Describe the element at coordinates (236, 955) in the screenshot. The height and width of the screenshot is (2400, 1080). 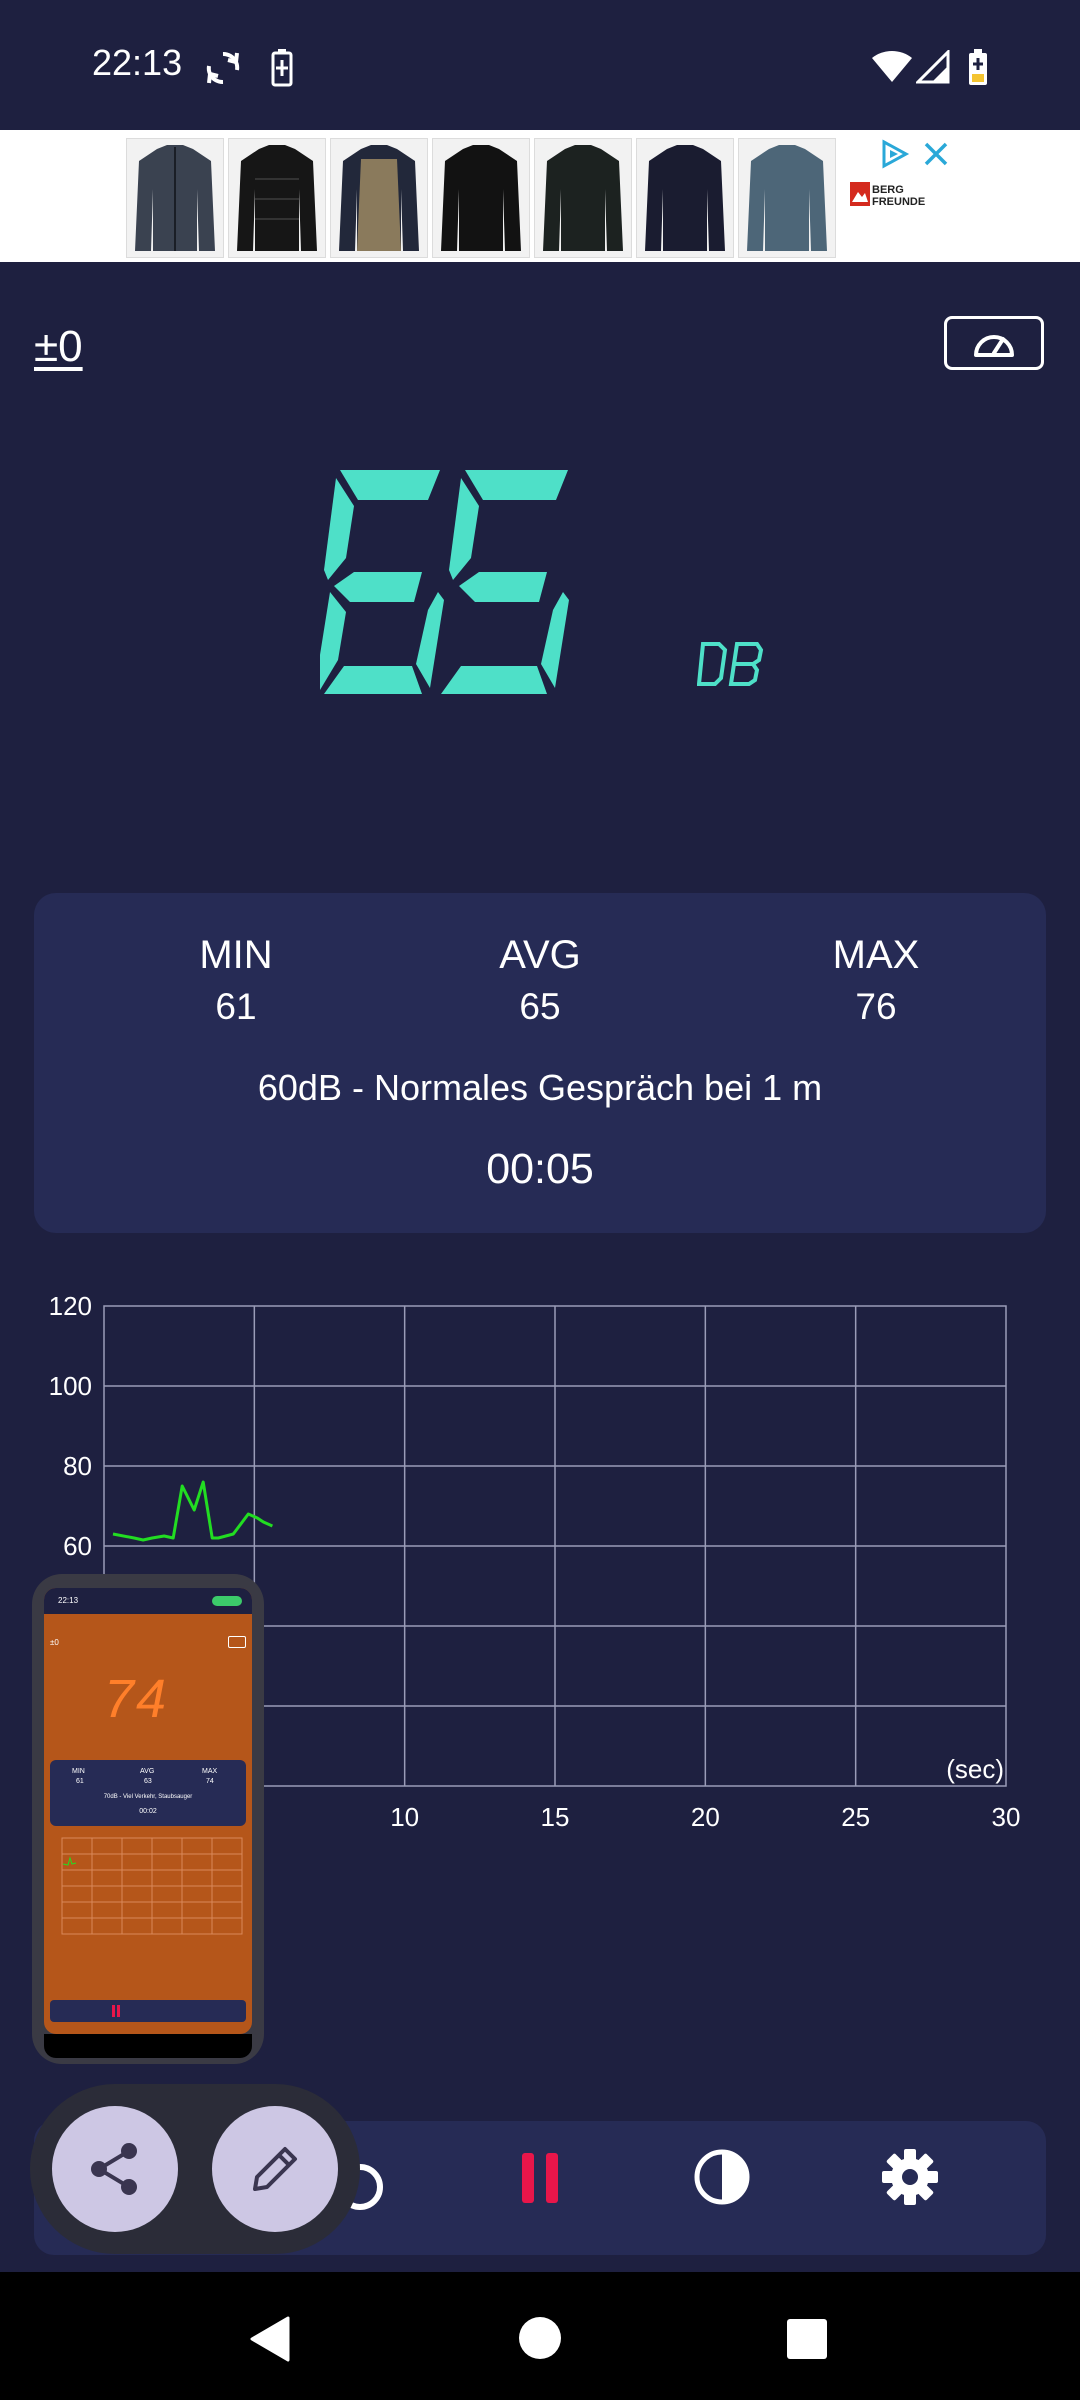
I see `stat-min-label: MIN` at that location.